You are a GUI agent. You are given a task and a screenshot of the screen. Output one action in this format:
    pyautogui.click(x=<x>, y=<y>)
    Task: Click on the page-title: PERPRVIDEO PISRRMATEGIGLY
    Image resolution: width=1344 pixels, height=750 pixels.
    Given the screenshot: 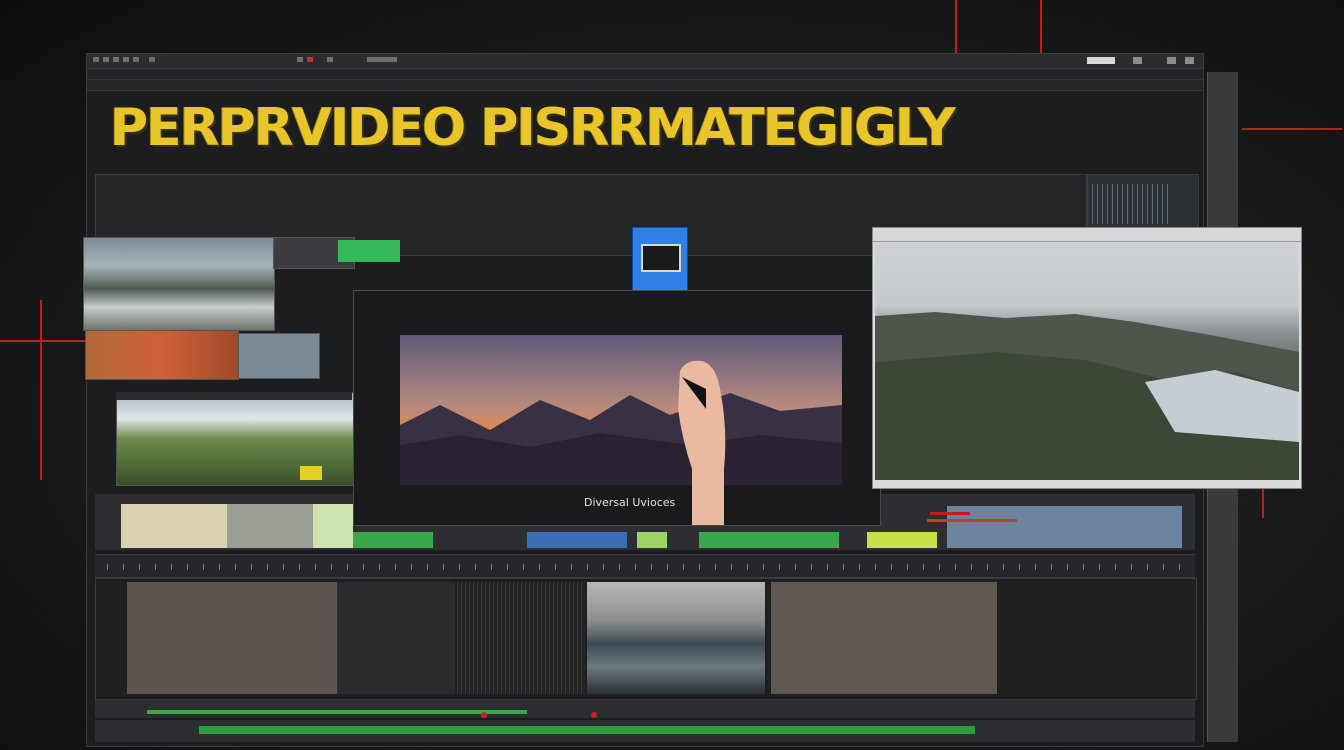 What is the action you would take?
    pyautogui.click(x=533, y=128)
    